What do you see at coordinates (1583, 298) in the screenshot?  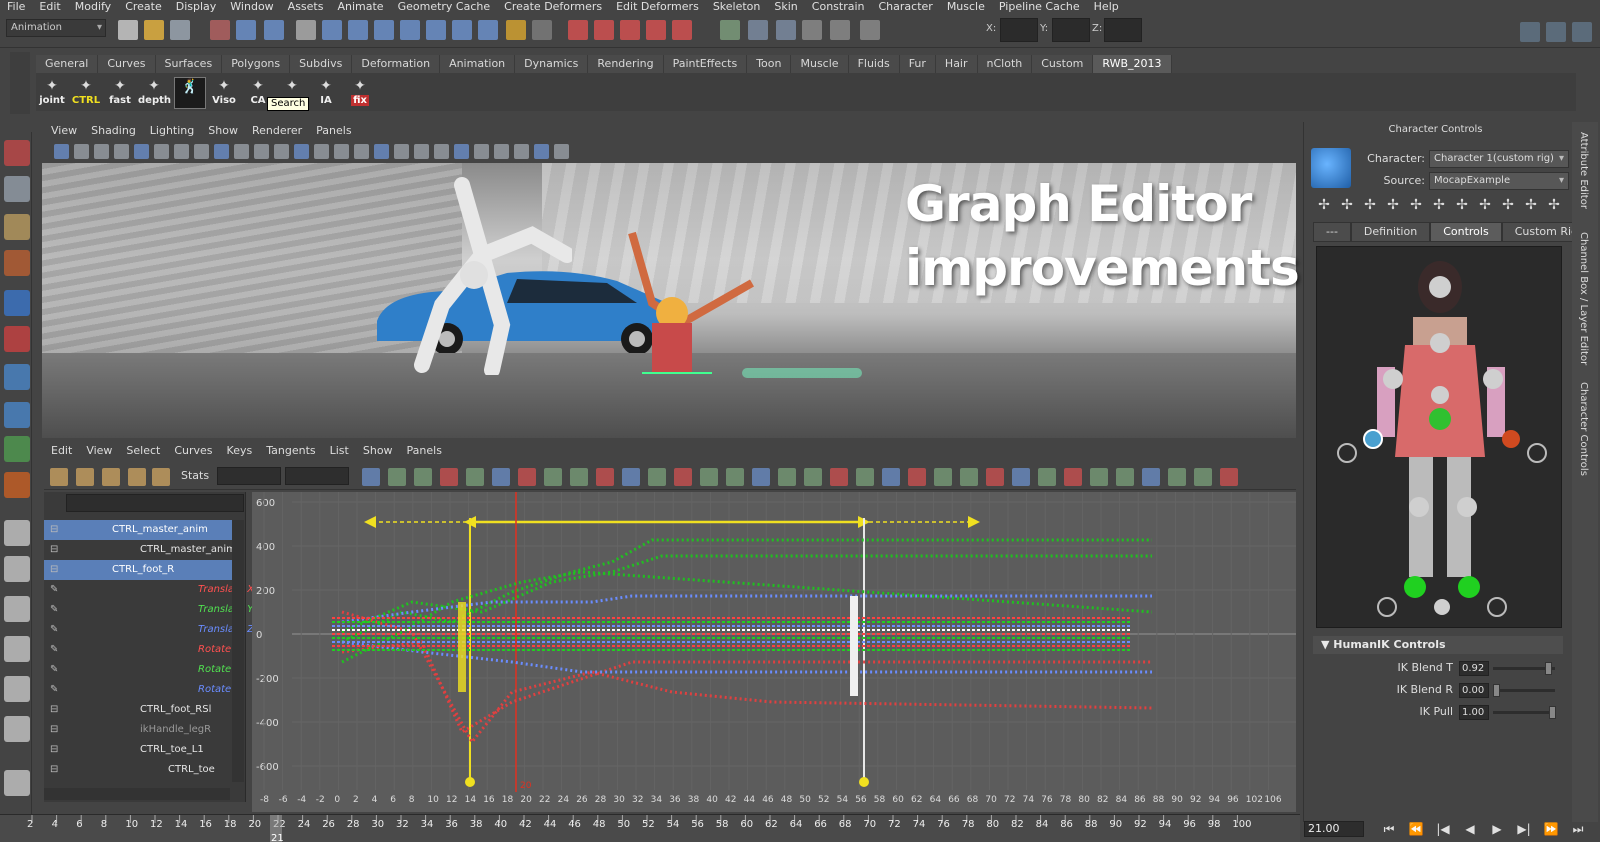 I see `side-tab: Channel Box / Layer Editor` at bounding box center [1583, 298].